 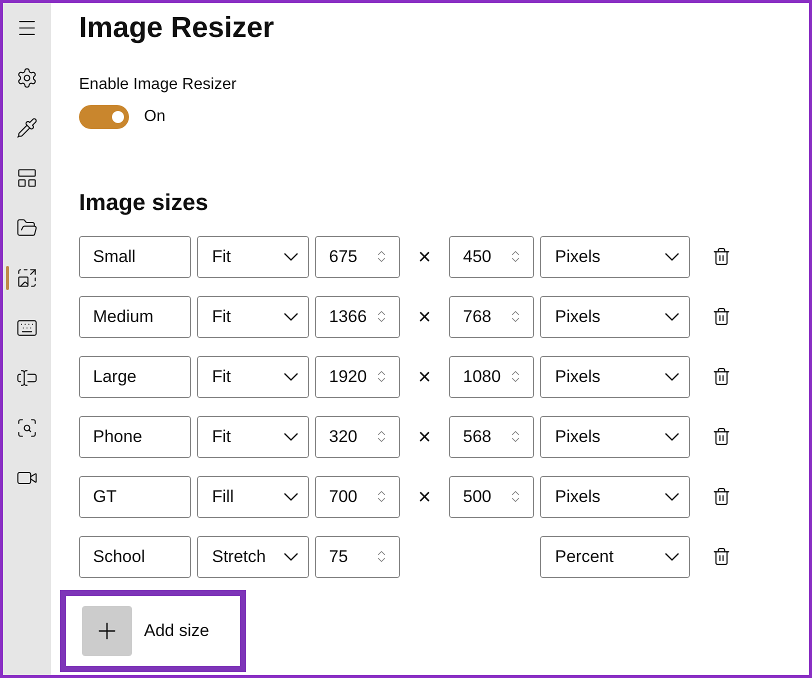 I want to click on text-cursor-icon, so click(x=27, y=378).